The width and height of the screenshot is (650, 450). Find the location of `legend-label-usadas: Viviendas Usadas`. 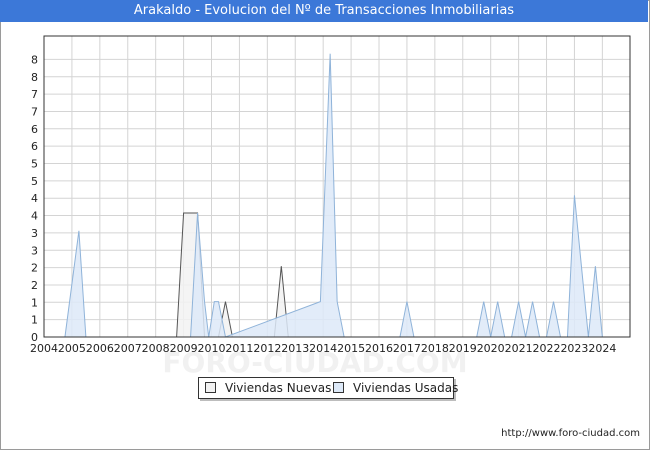

legend-label-usadas: Viviendas Usadas is located at coordinates (406, 388).